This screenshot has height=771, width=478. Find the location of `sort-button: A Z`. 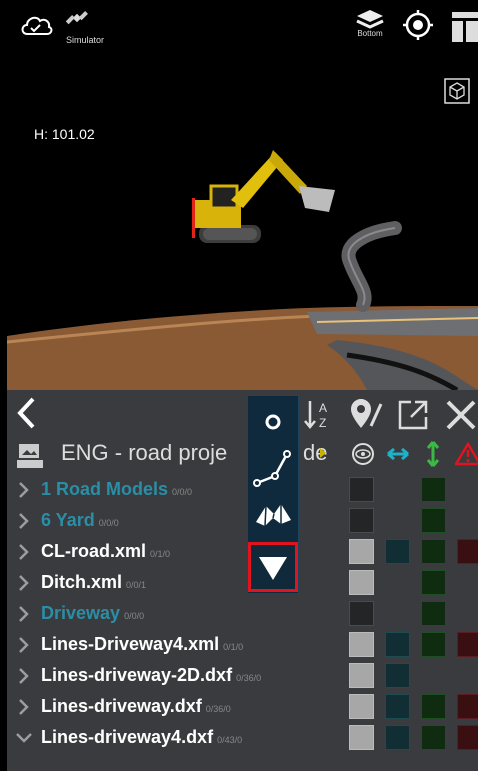

sort-button: A Z is located at coordinates (319, 416).